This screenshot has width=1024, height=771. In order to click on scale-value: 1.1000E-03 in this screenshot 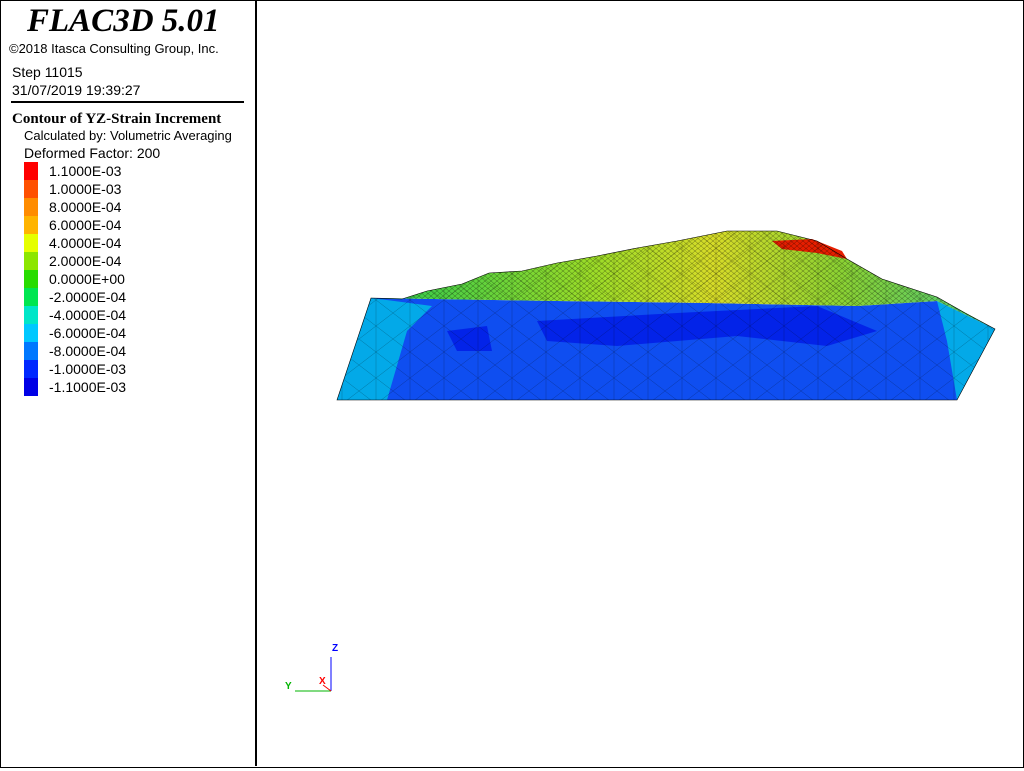, I will do `click(85, 171)`.